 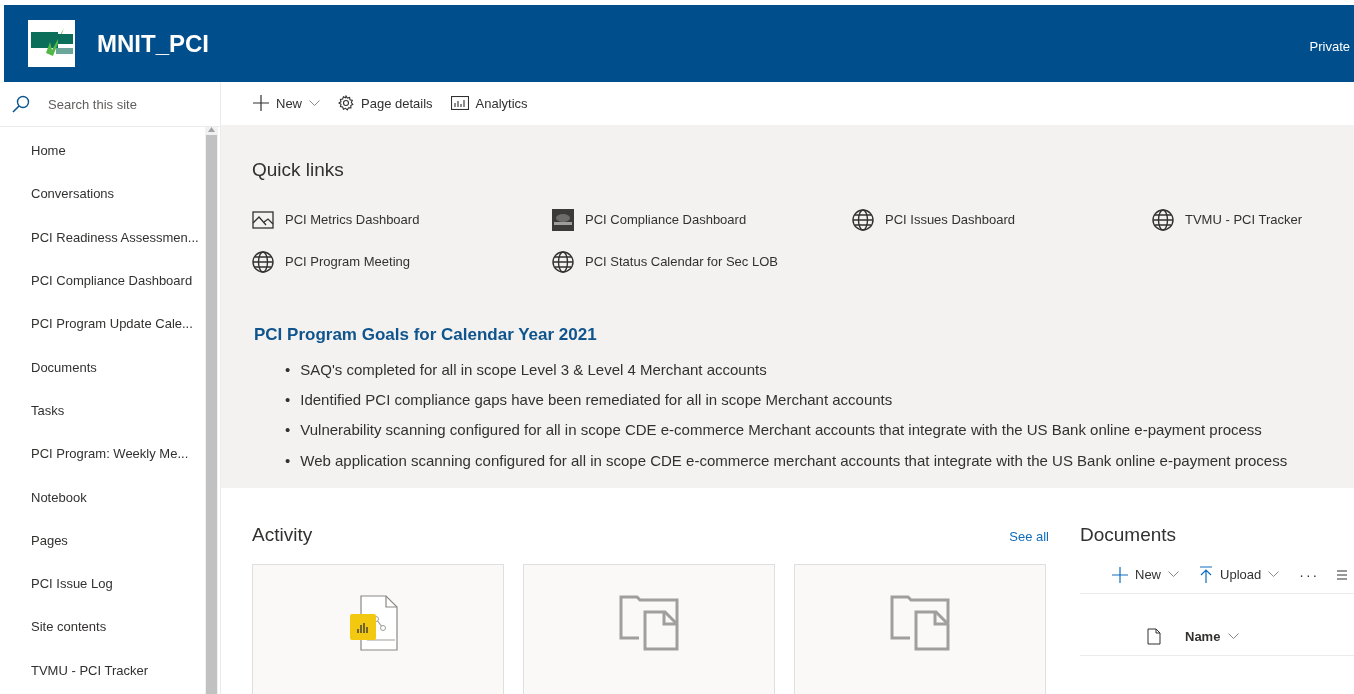 What do you see at coordinates (781, 430) in the screenshot?
I see `goal-text: Vulnerability scanning configured for all in scope CDE e-commerce Merchant accounts that integrate with the US Bank online e-payment process` at bounding box center [781, 430].